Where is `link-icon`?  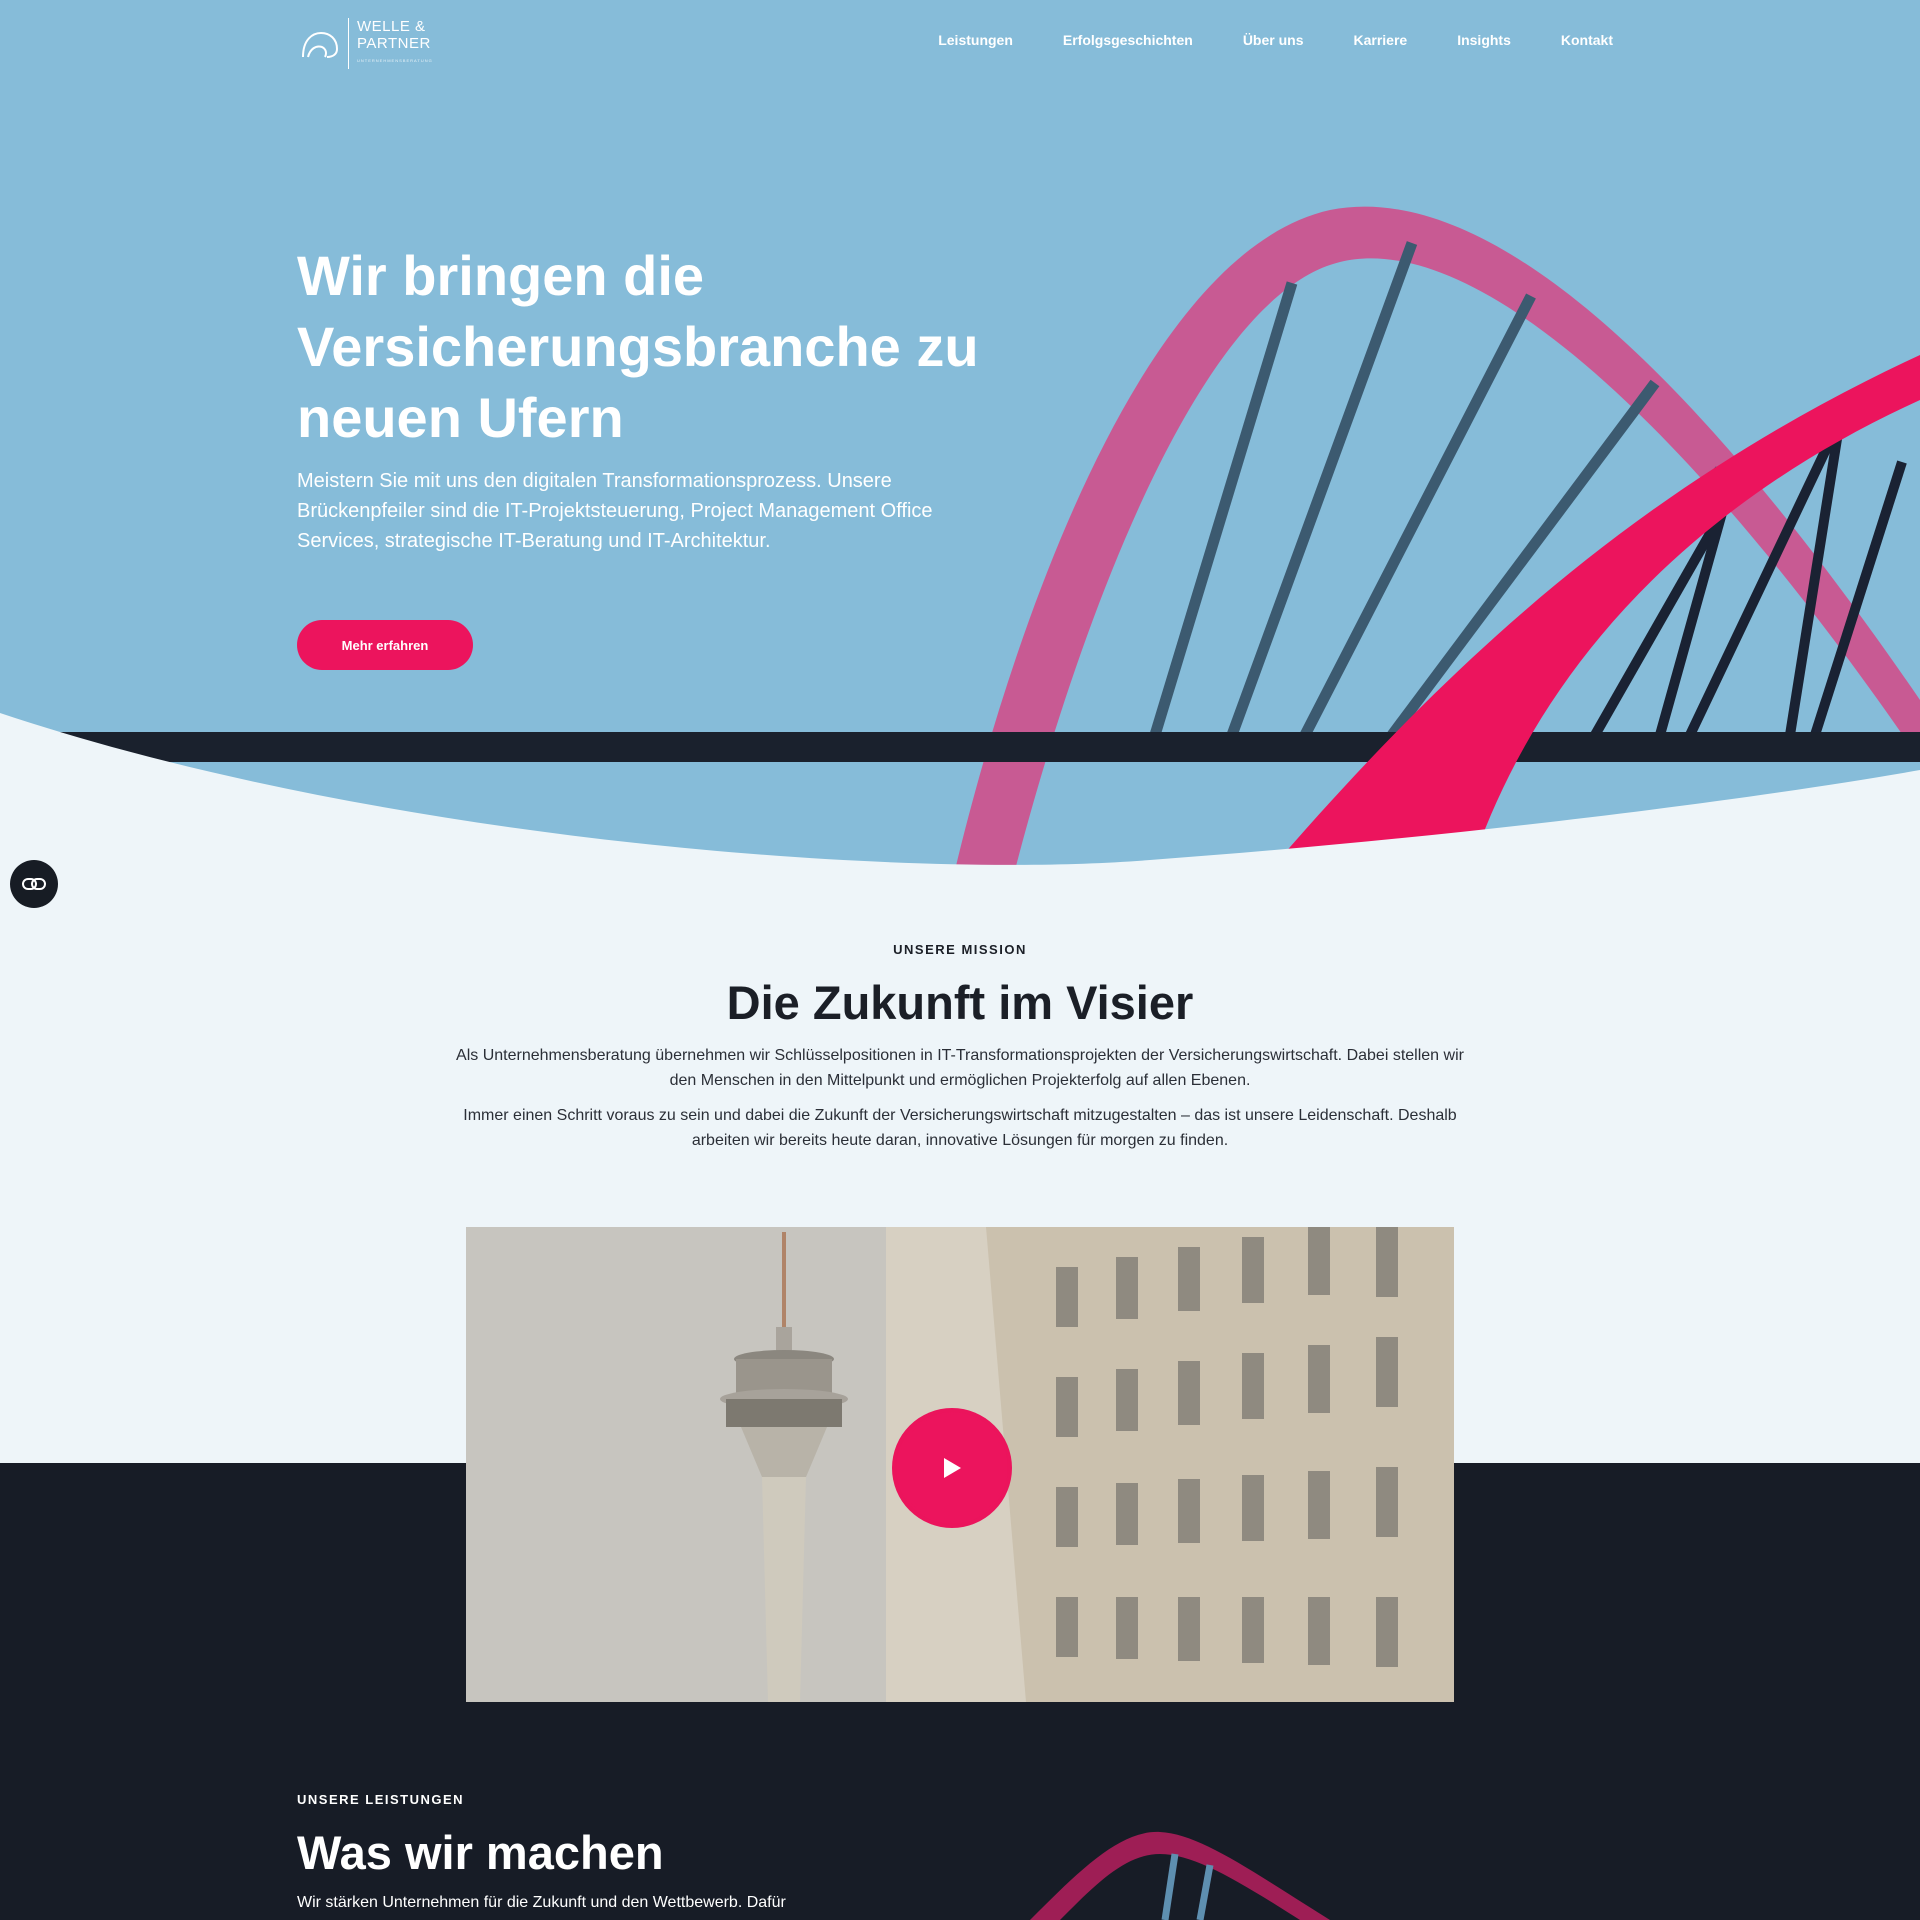 link-icon is located at coordinates (34, 884).